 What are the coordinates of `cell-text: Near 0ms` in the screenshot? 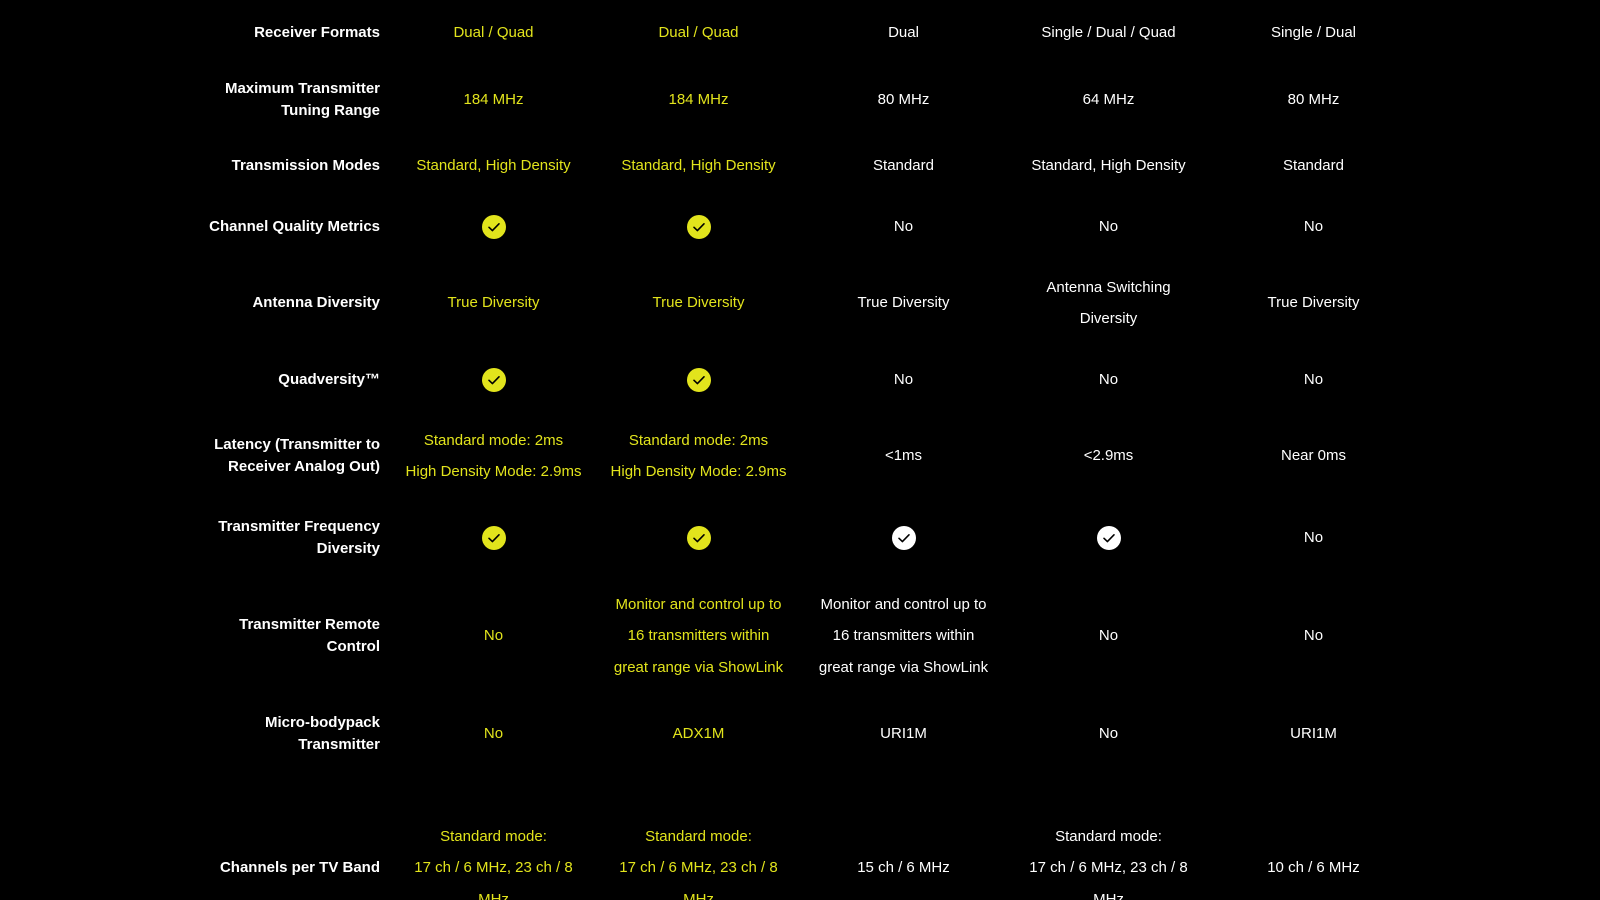 It's located at (1313, 456).